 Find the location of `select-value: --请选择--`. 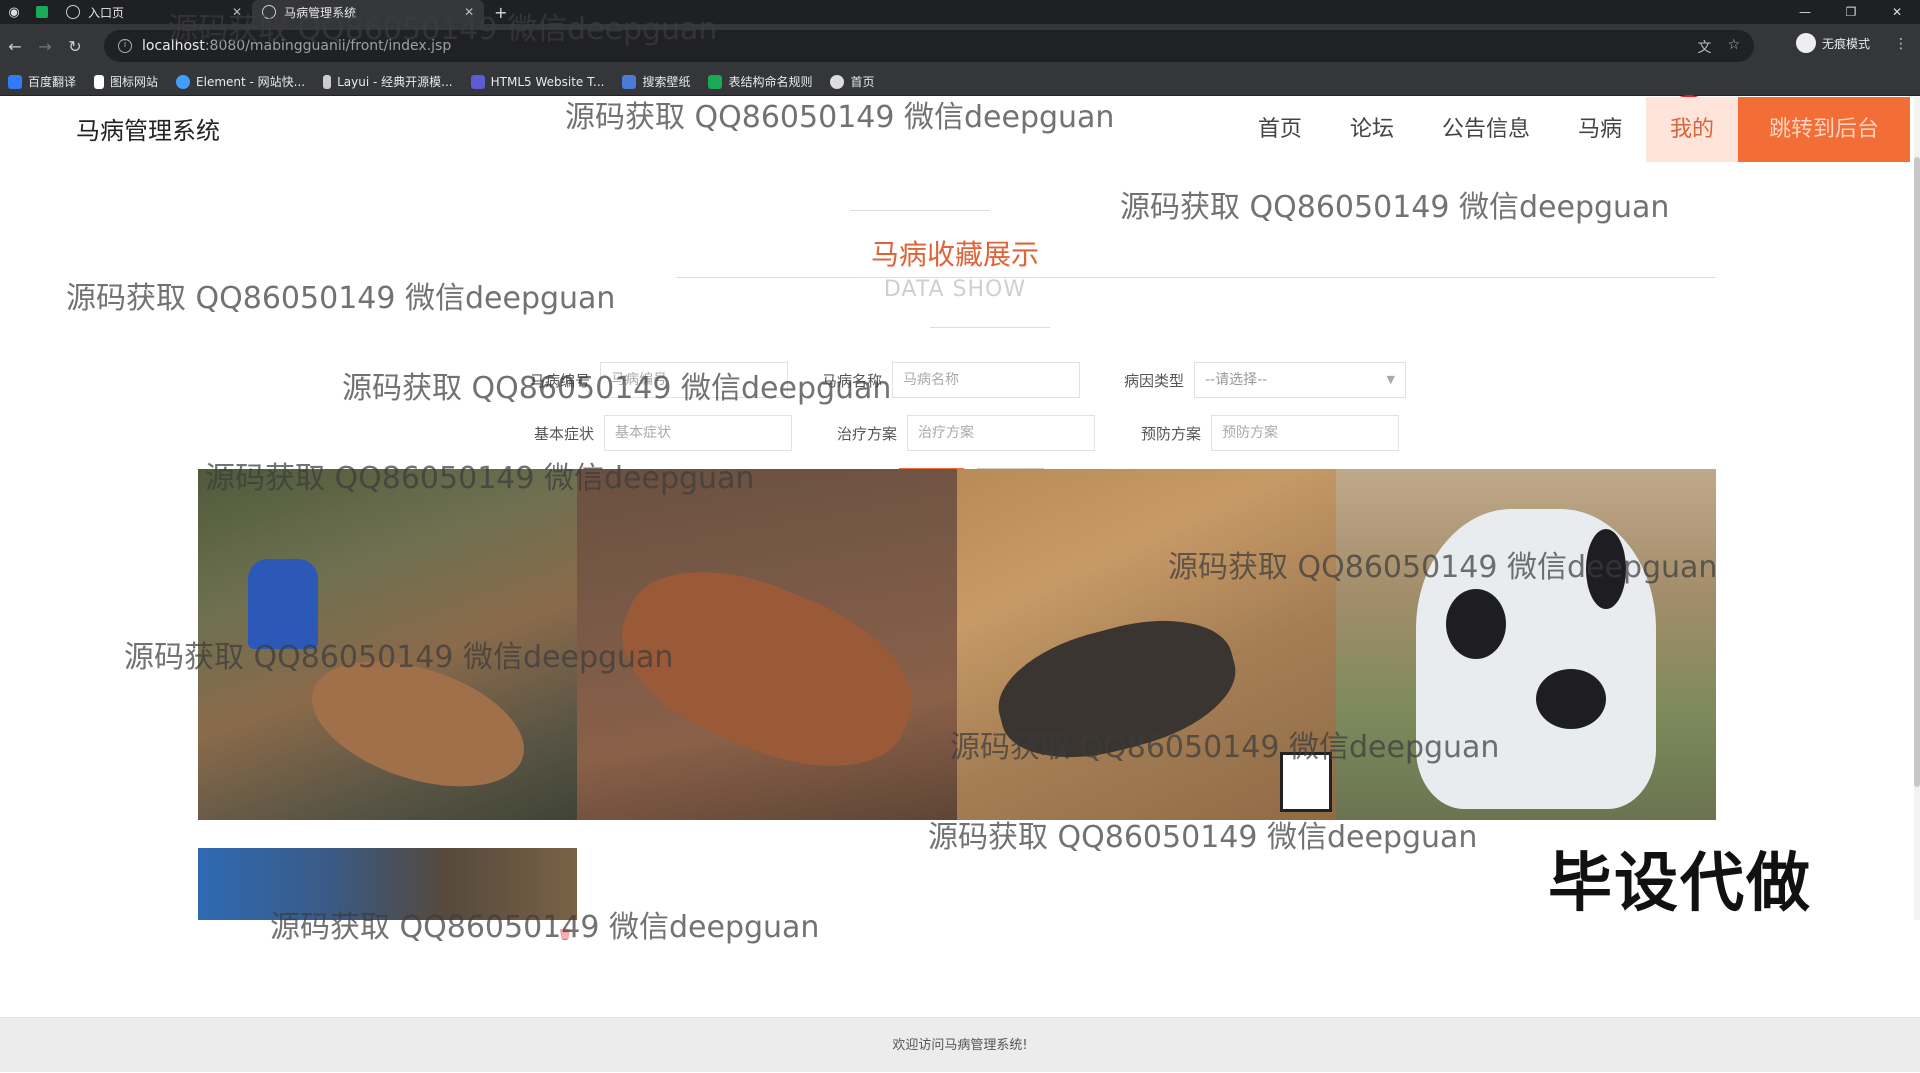

select-value: --请选择-- is located at coordinates (1236, 380).